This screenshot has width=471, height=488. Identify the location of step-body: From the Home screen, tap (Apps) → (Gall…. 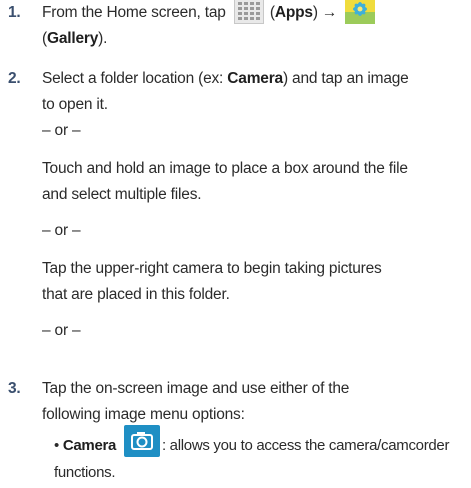
(251, 26).